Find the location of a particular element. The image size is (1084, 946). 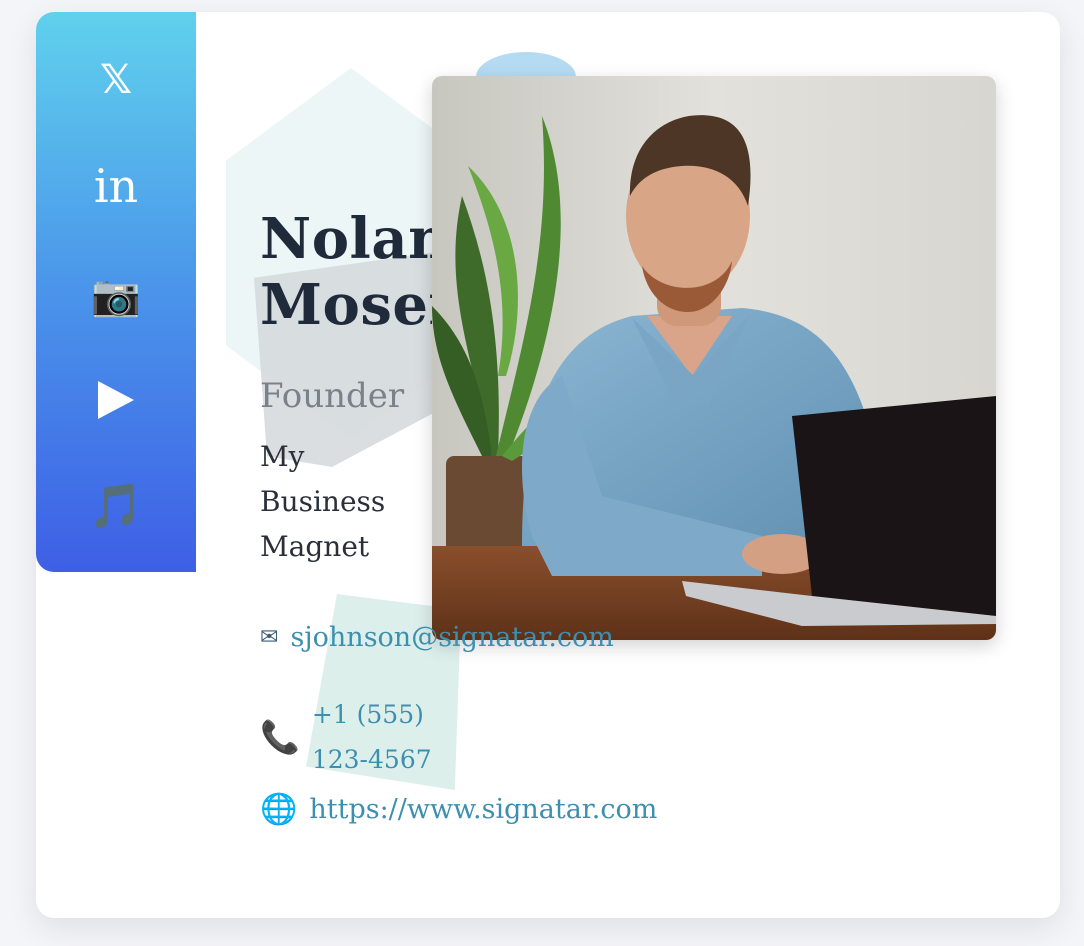

website-link: https://www.signatar.com is located at coordinates (483, 809).